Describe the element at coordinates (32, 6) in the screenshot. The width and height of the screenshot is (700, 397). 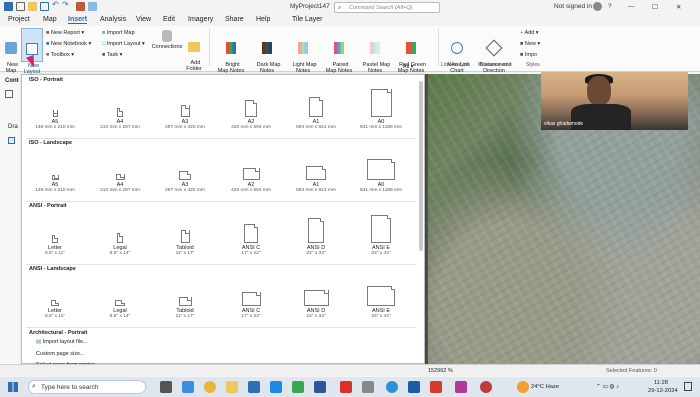
I see `open-folder-icon` at that location.